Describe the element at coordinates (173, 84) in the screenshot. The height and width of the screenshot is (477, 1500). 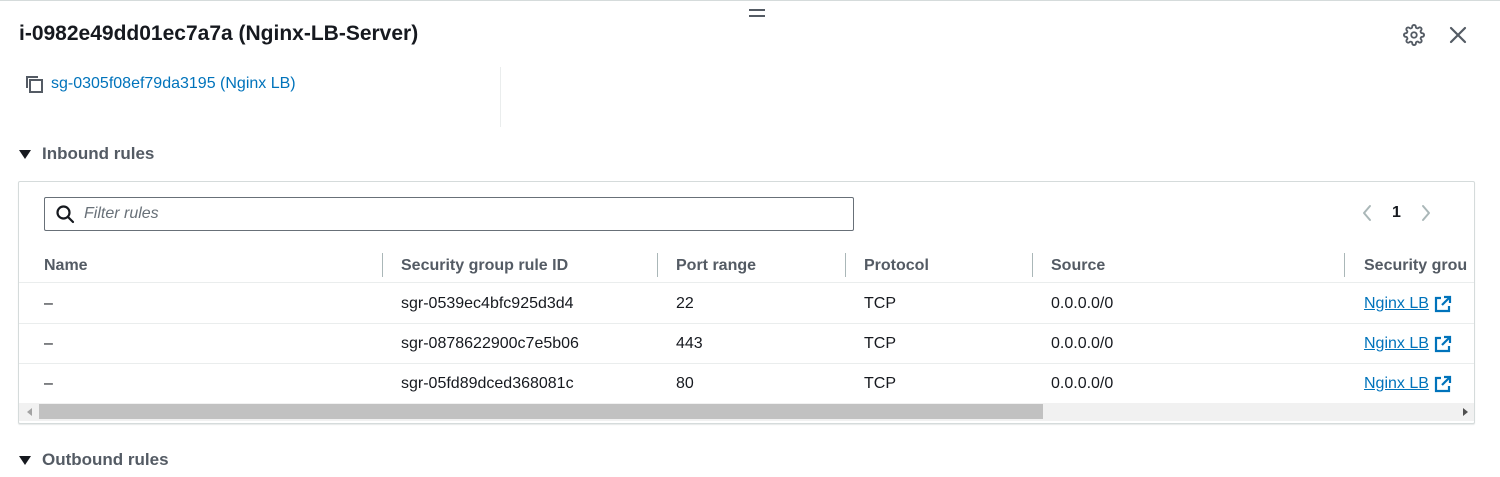
I see `security-group-link: sg-0305f08ef79da3195 (Nginx LB)` at that location.